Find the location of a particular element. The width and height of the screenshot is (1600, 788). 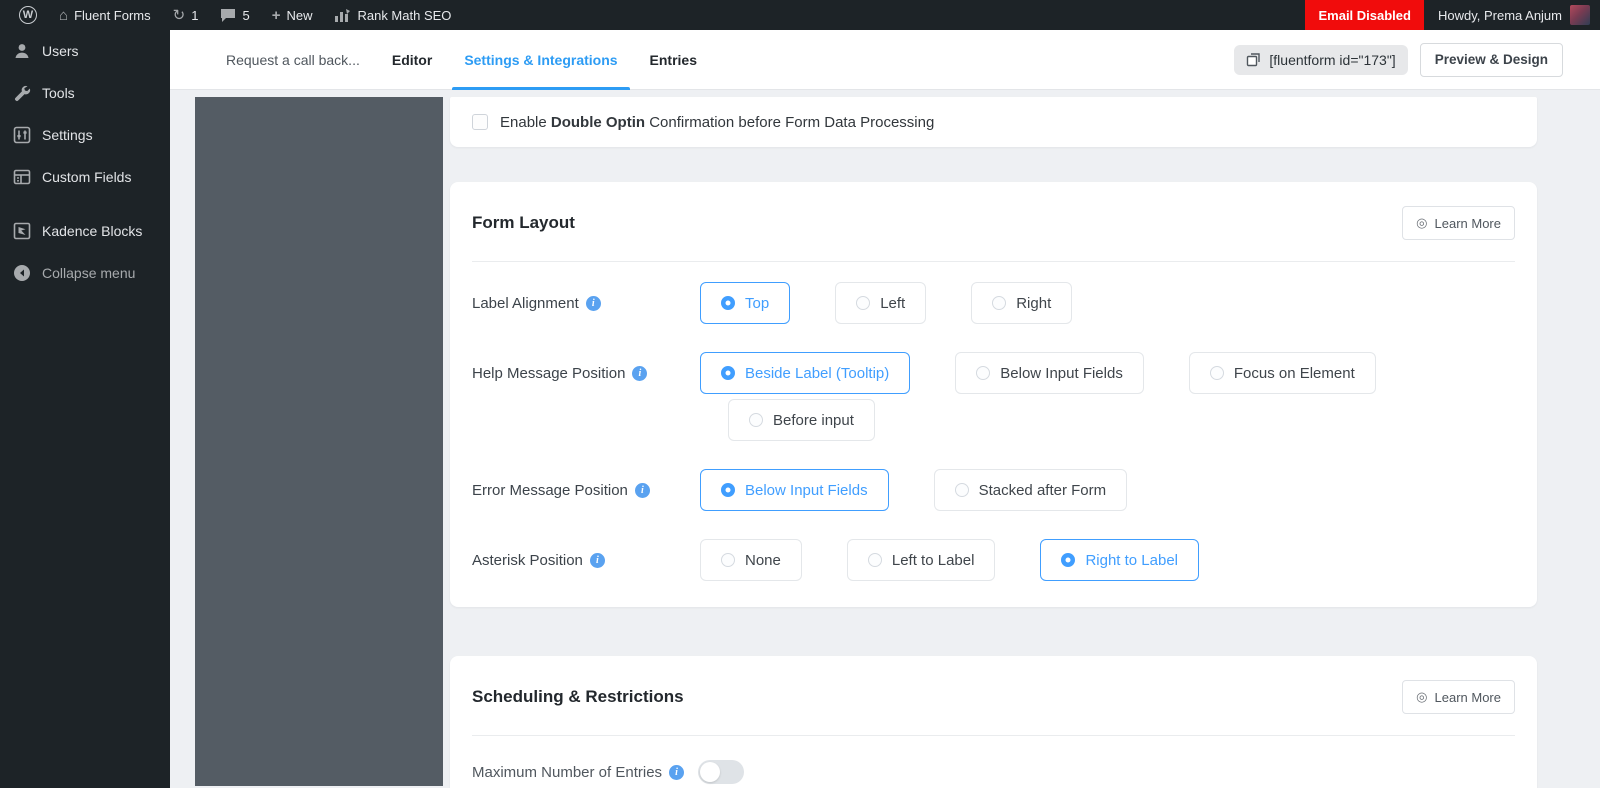

label-alignment-label: Label Alignment i is located at coordinates (586, 303).